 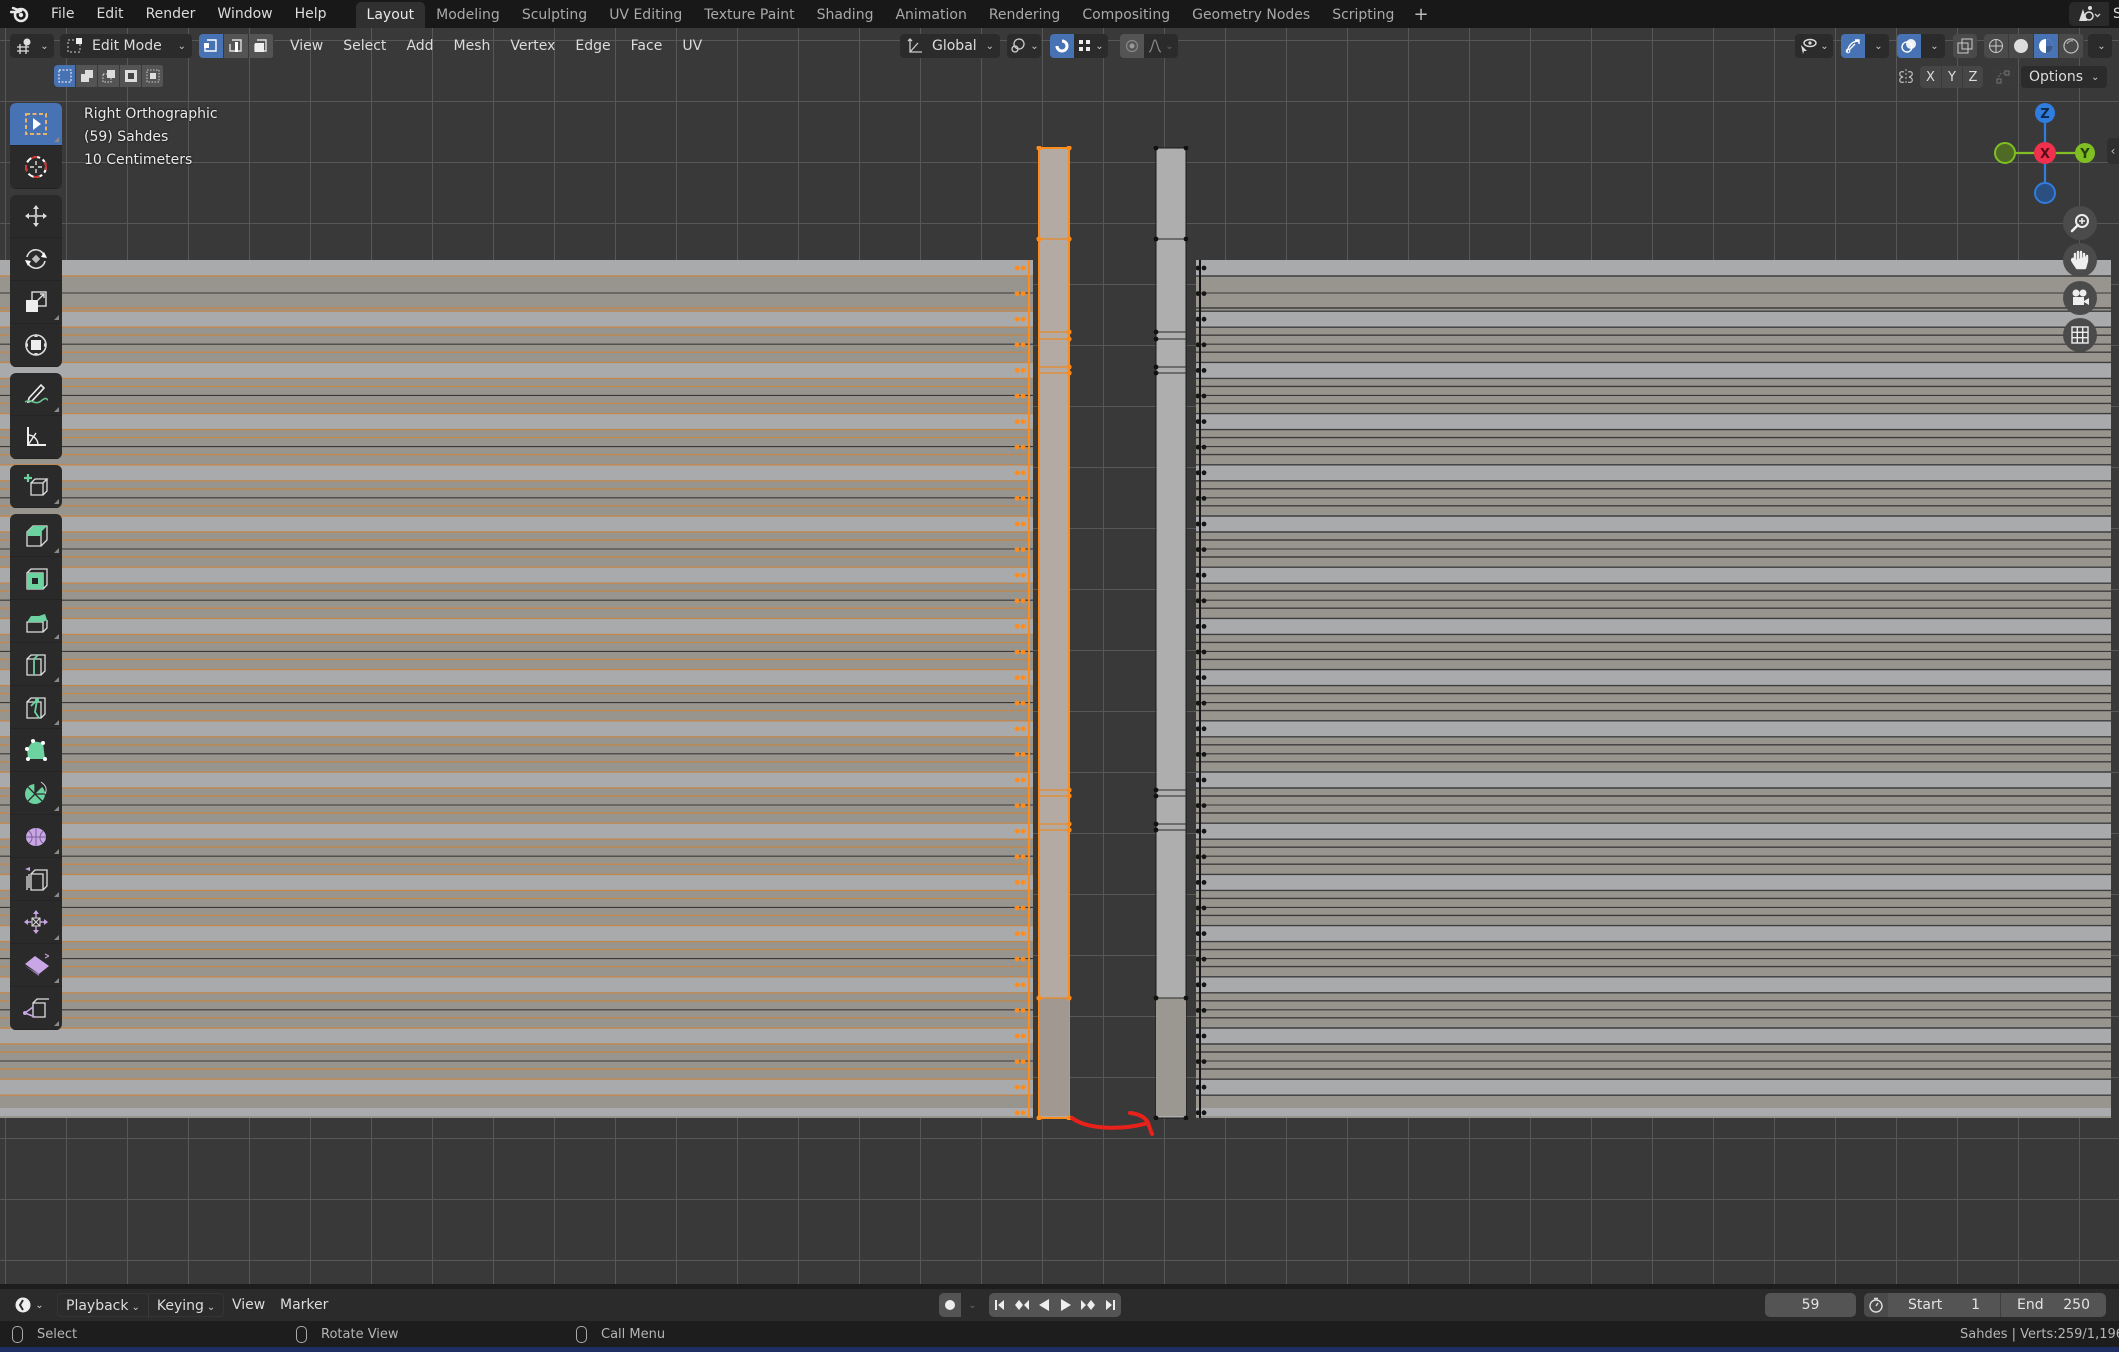 What do you see at coordinates (36, 259) in the screenshot?
I see `tool-rotate` at bounding box center [36, 259].